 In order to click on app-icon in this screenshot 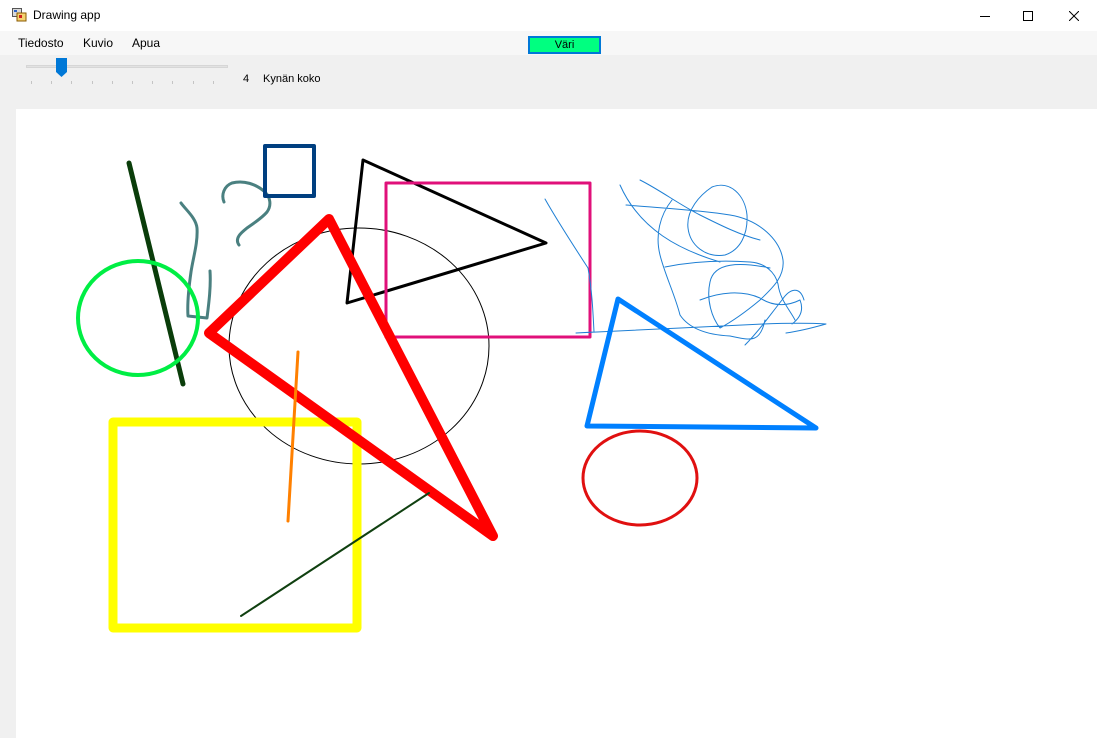, I will do `click(19, 15)`.